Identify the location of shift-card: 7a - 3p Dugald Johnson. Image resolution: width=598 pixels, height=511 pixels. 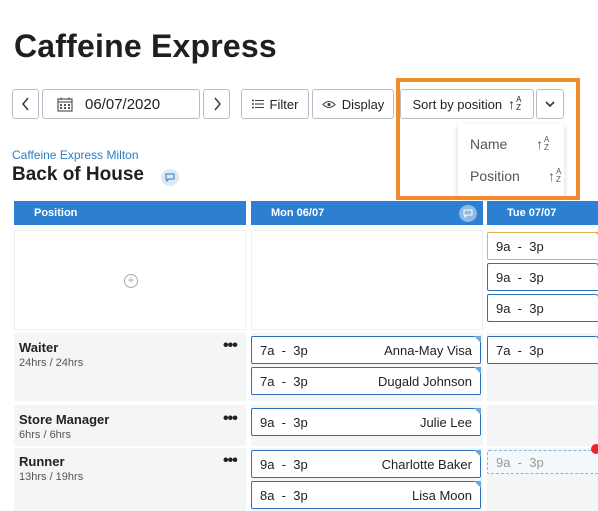
(366, 381).